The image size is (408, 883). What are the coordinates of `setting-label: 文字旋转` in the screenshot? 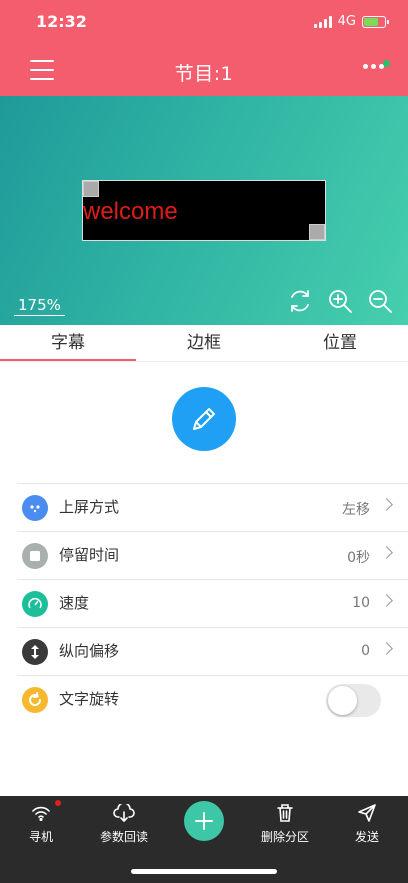 It's located at (89, 699).